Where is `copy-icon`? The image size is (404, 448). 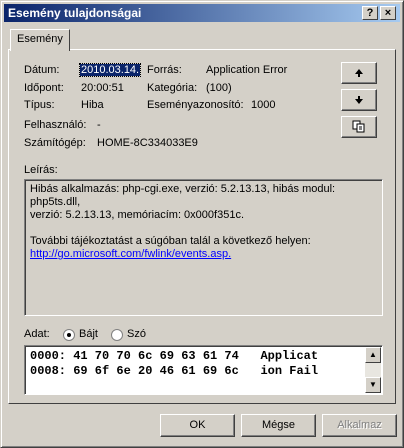 copy-icon is located at coordinates (358, 126).